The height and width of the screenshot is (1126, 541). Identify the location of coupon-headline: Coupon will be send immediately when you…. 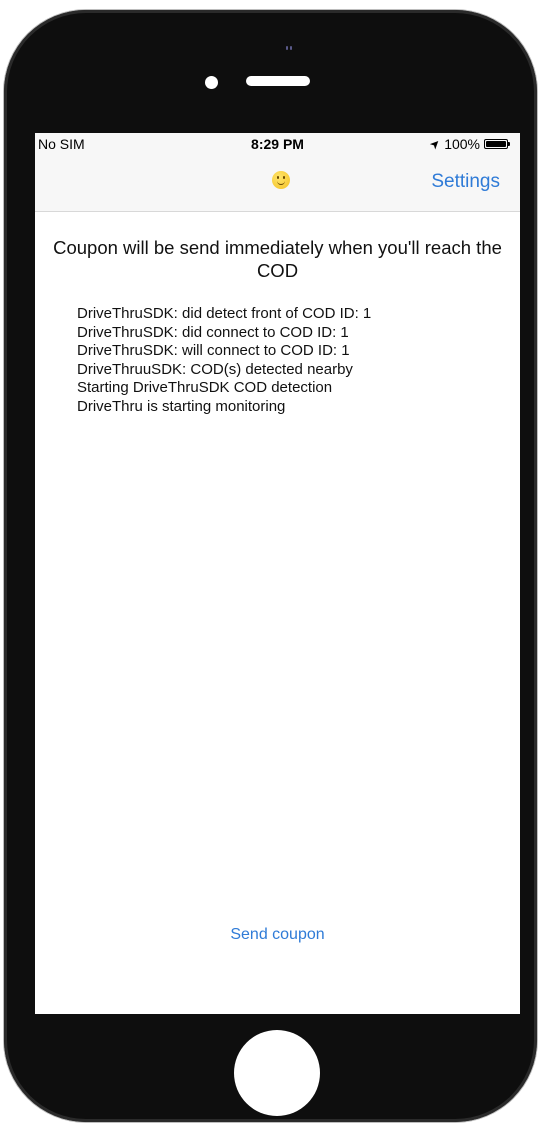
(277, 259).